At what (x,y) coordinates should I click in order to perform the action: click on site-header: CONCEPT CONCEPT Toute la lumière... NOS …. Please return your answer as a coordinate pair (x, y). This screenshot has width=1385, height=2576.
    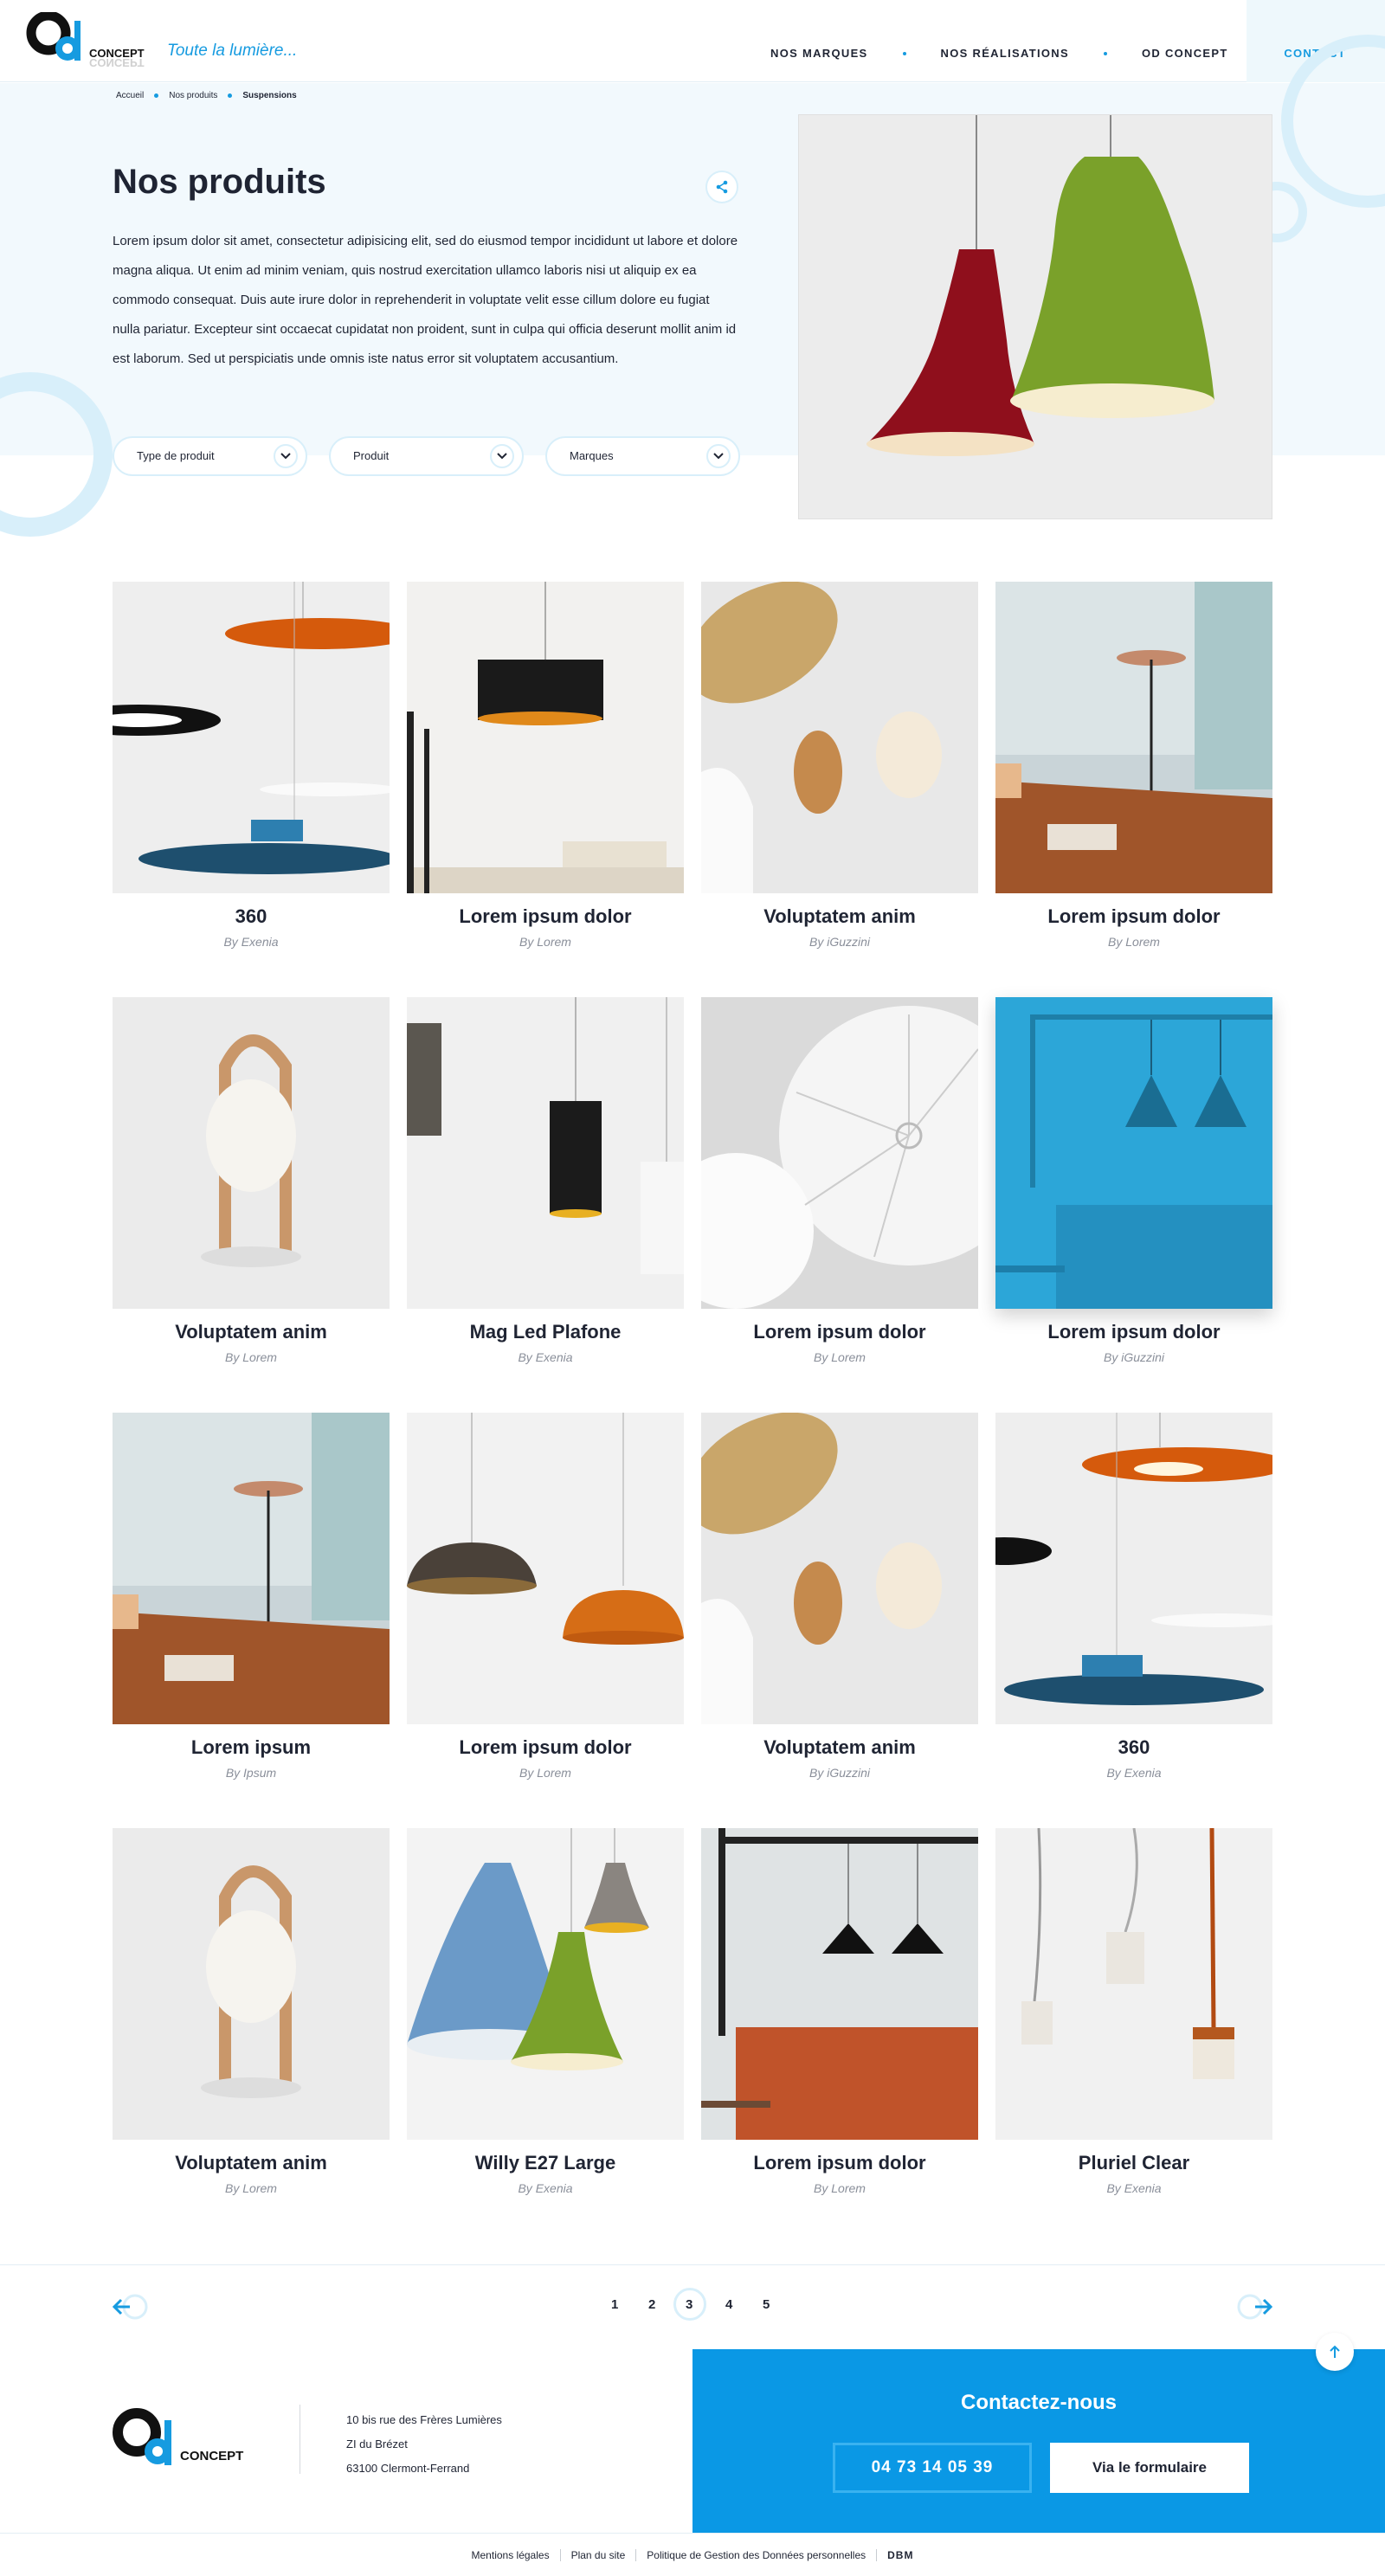
    Looking at the image, I should click on (692, 41).